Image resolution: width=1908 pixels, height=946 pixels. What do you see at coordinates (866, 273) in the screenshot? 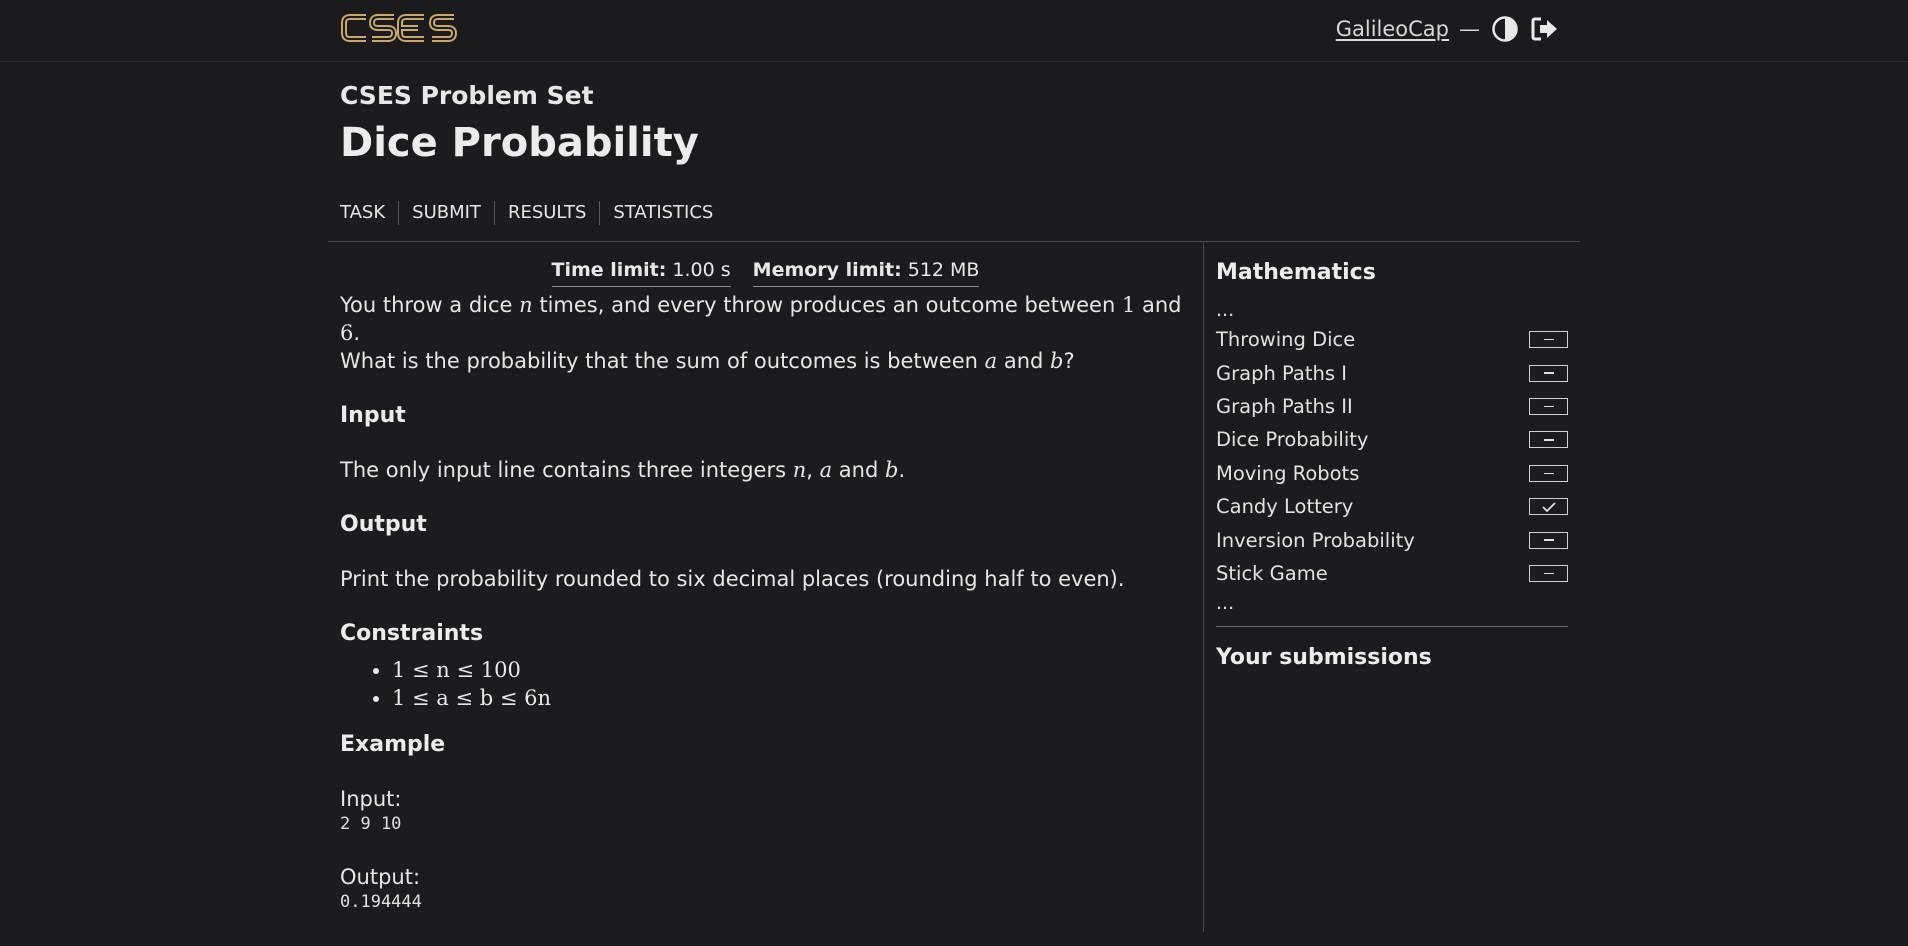
I see `memory-limit: Memory limit: 512 MB` at bounding box center [866, 273].